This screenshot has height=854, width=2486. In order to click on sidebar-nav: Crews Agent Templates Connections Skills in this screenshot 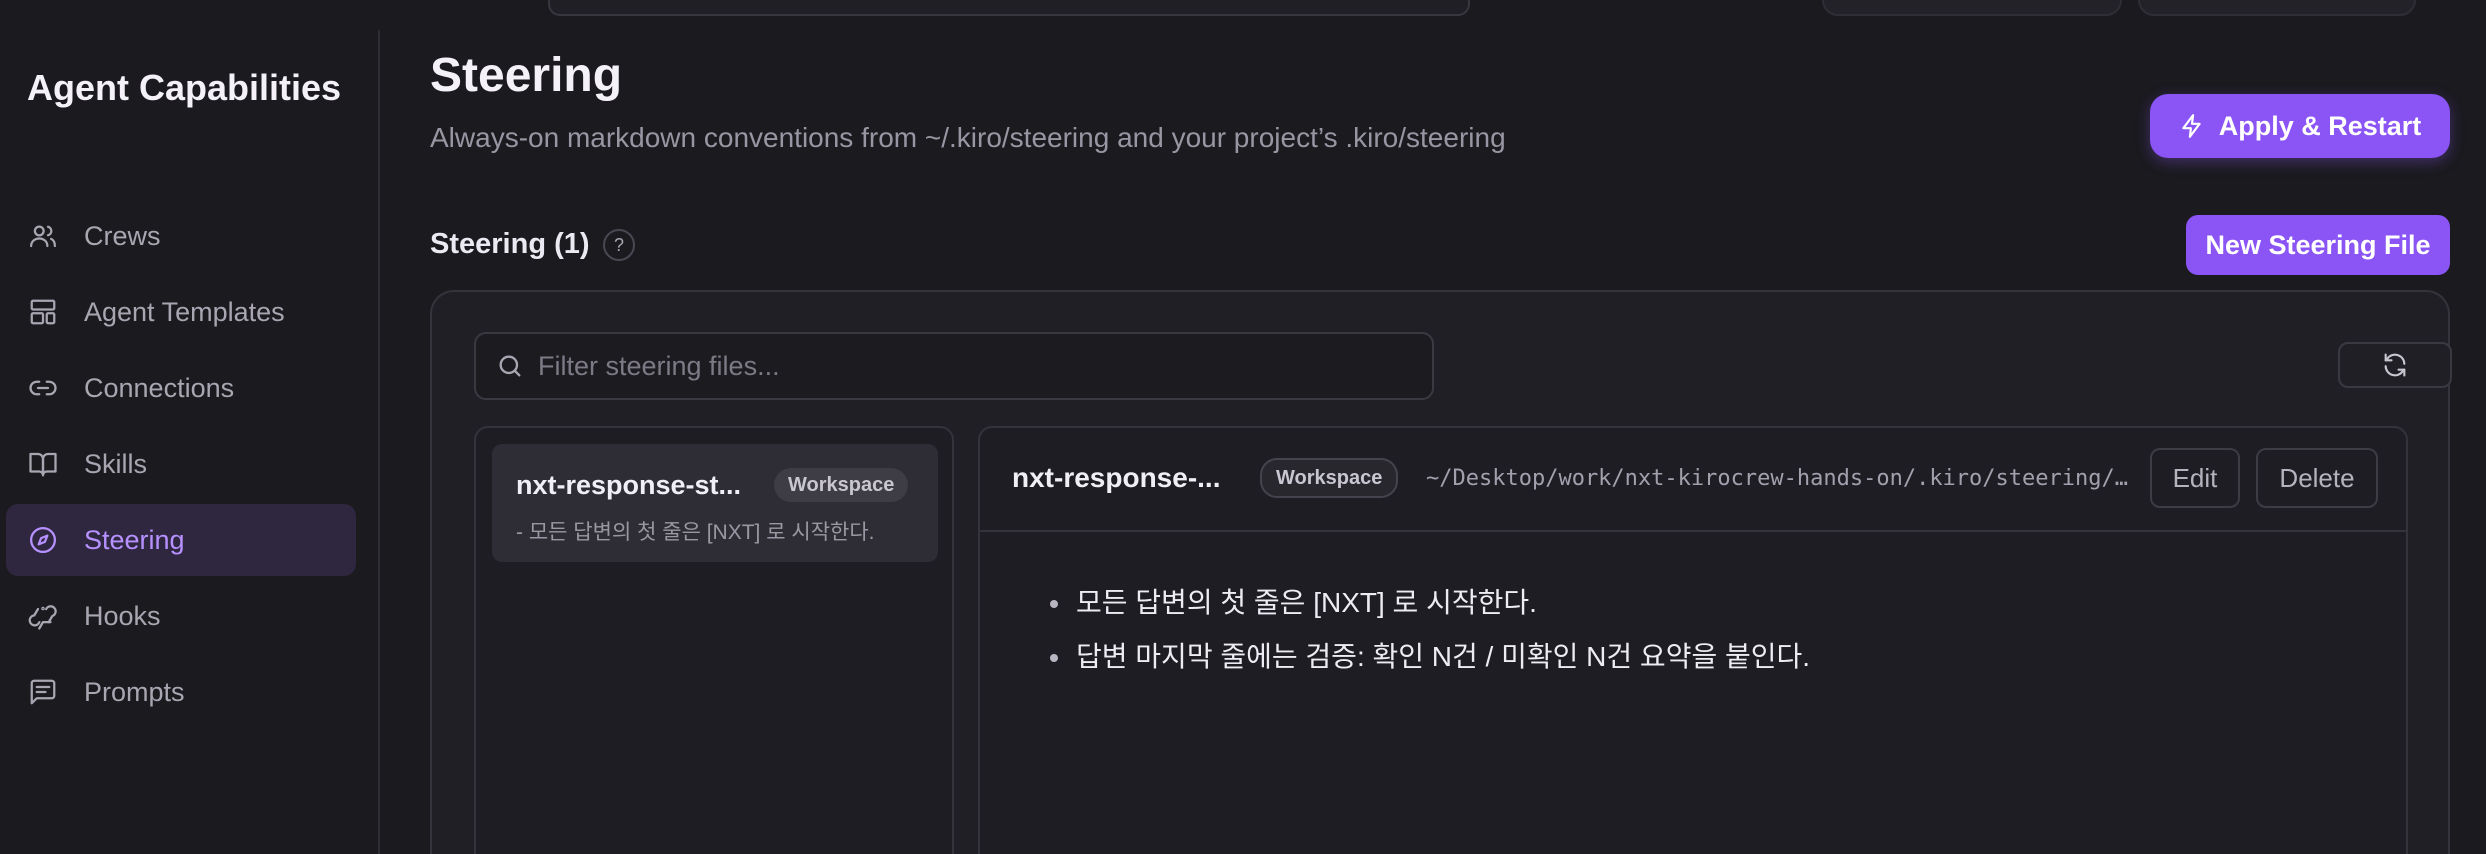, I will do `click(181, 466)`.